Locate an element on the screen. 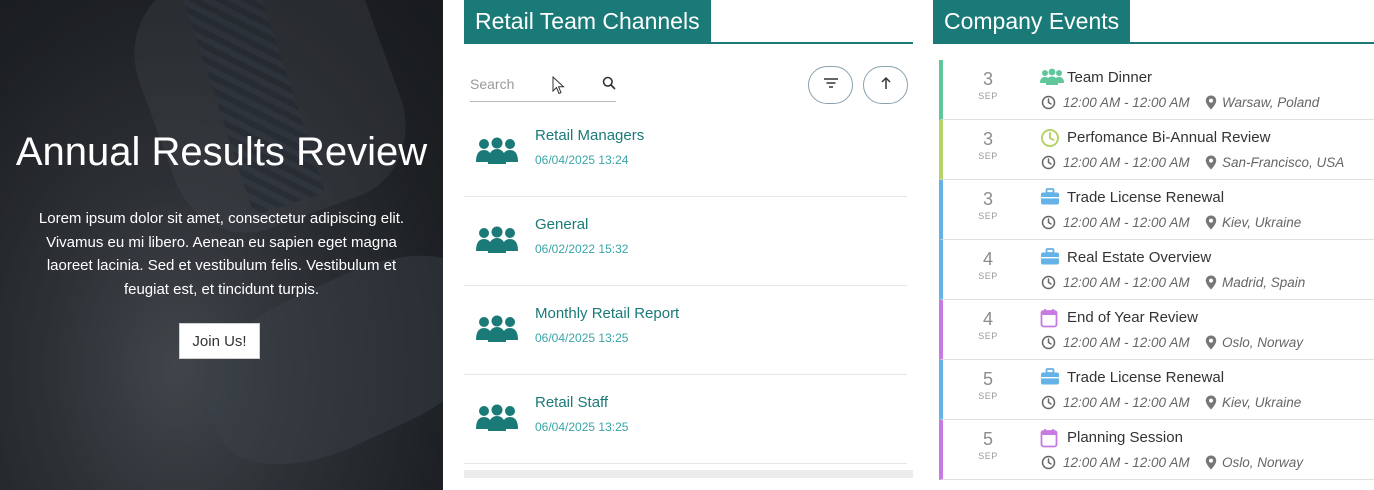 The height and width of the screenshot is (490, 1374). horizontal-scrollbar is located at coordinates (688, 474).